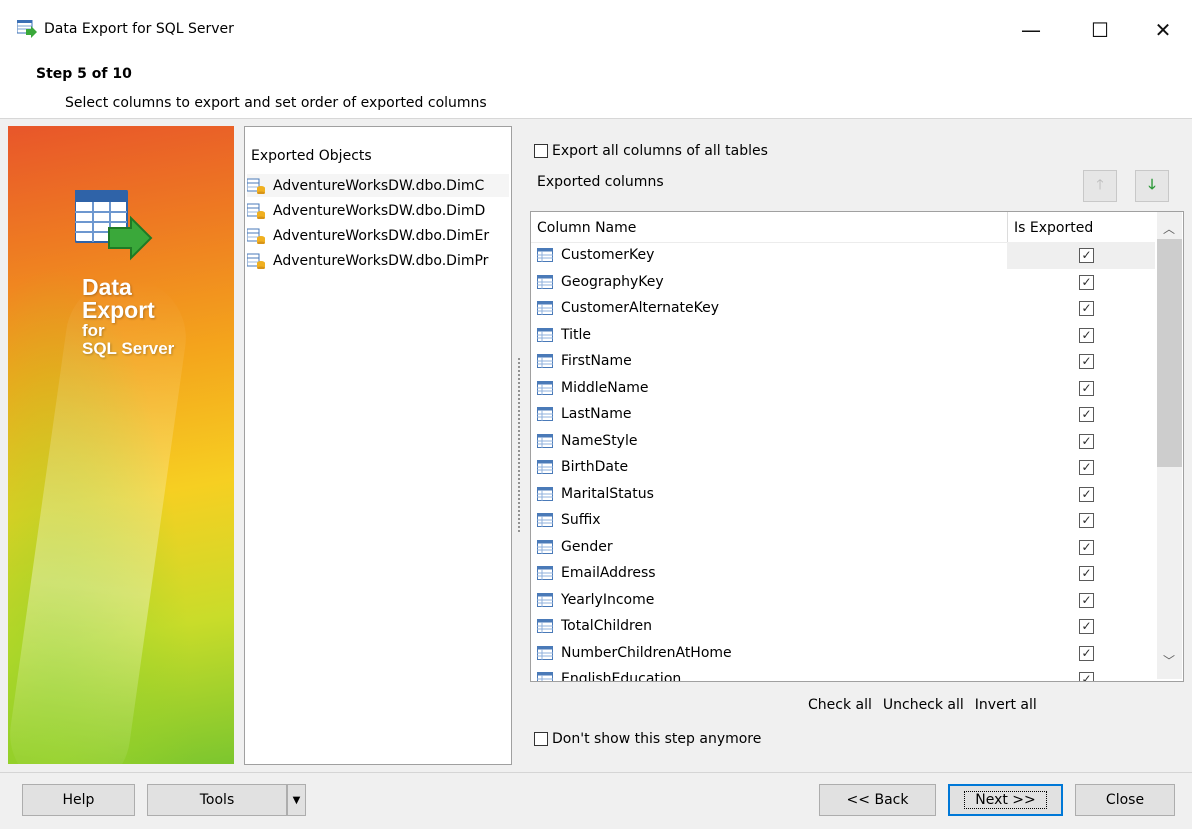  Describe the element at coordinates (1031, 30) in the screenshot. I see `minimize-button: —` at that location.